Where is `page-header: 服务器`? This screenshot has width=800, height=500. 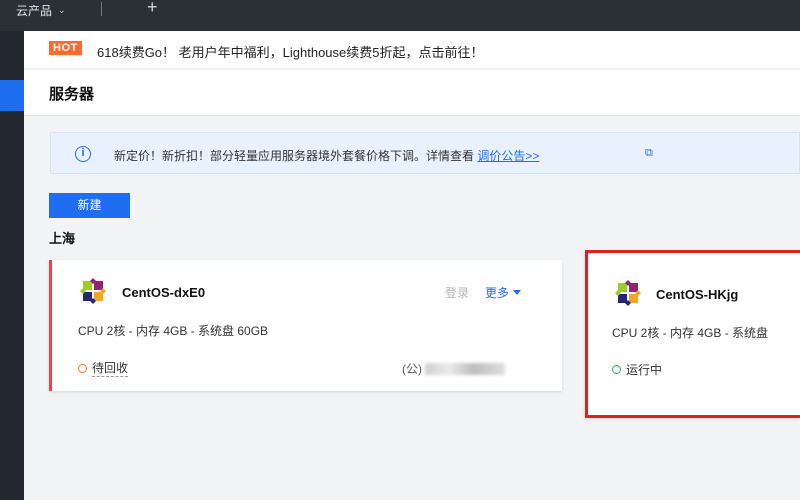
page-header: 服务器 is located at coordinates (412, 93).